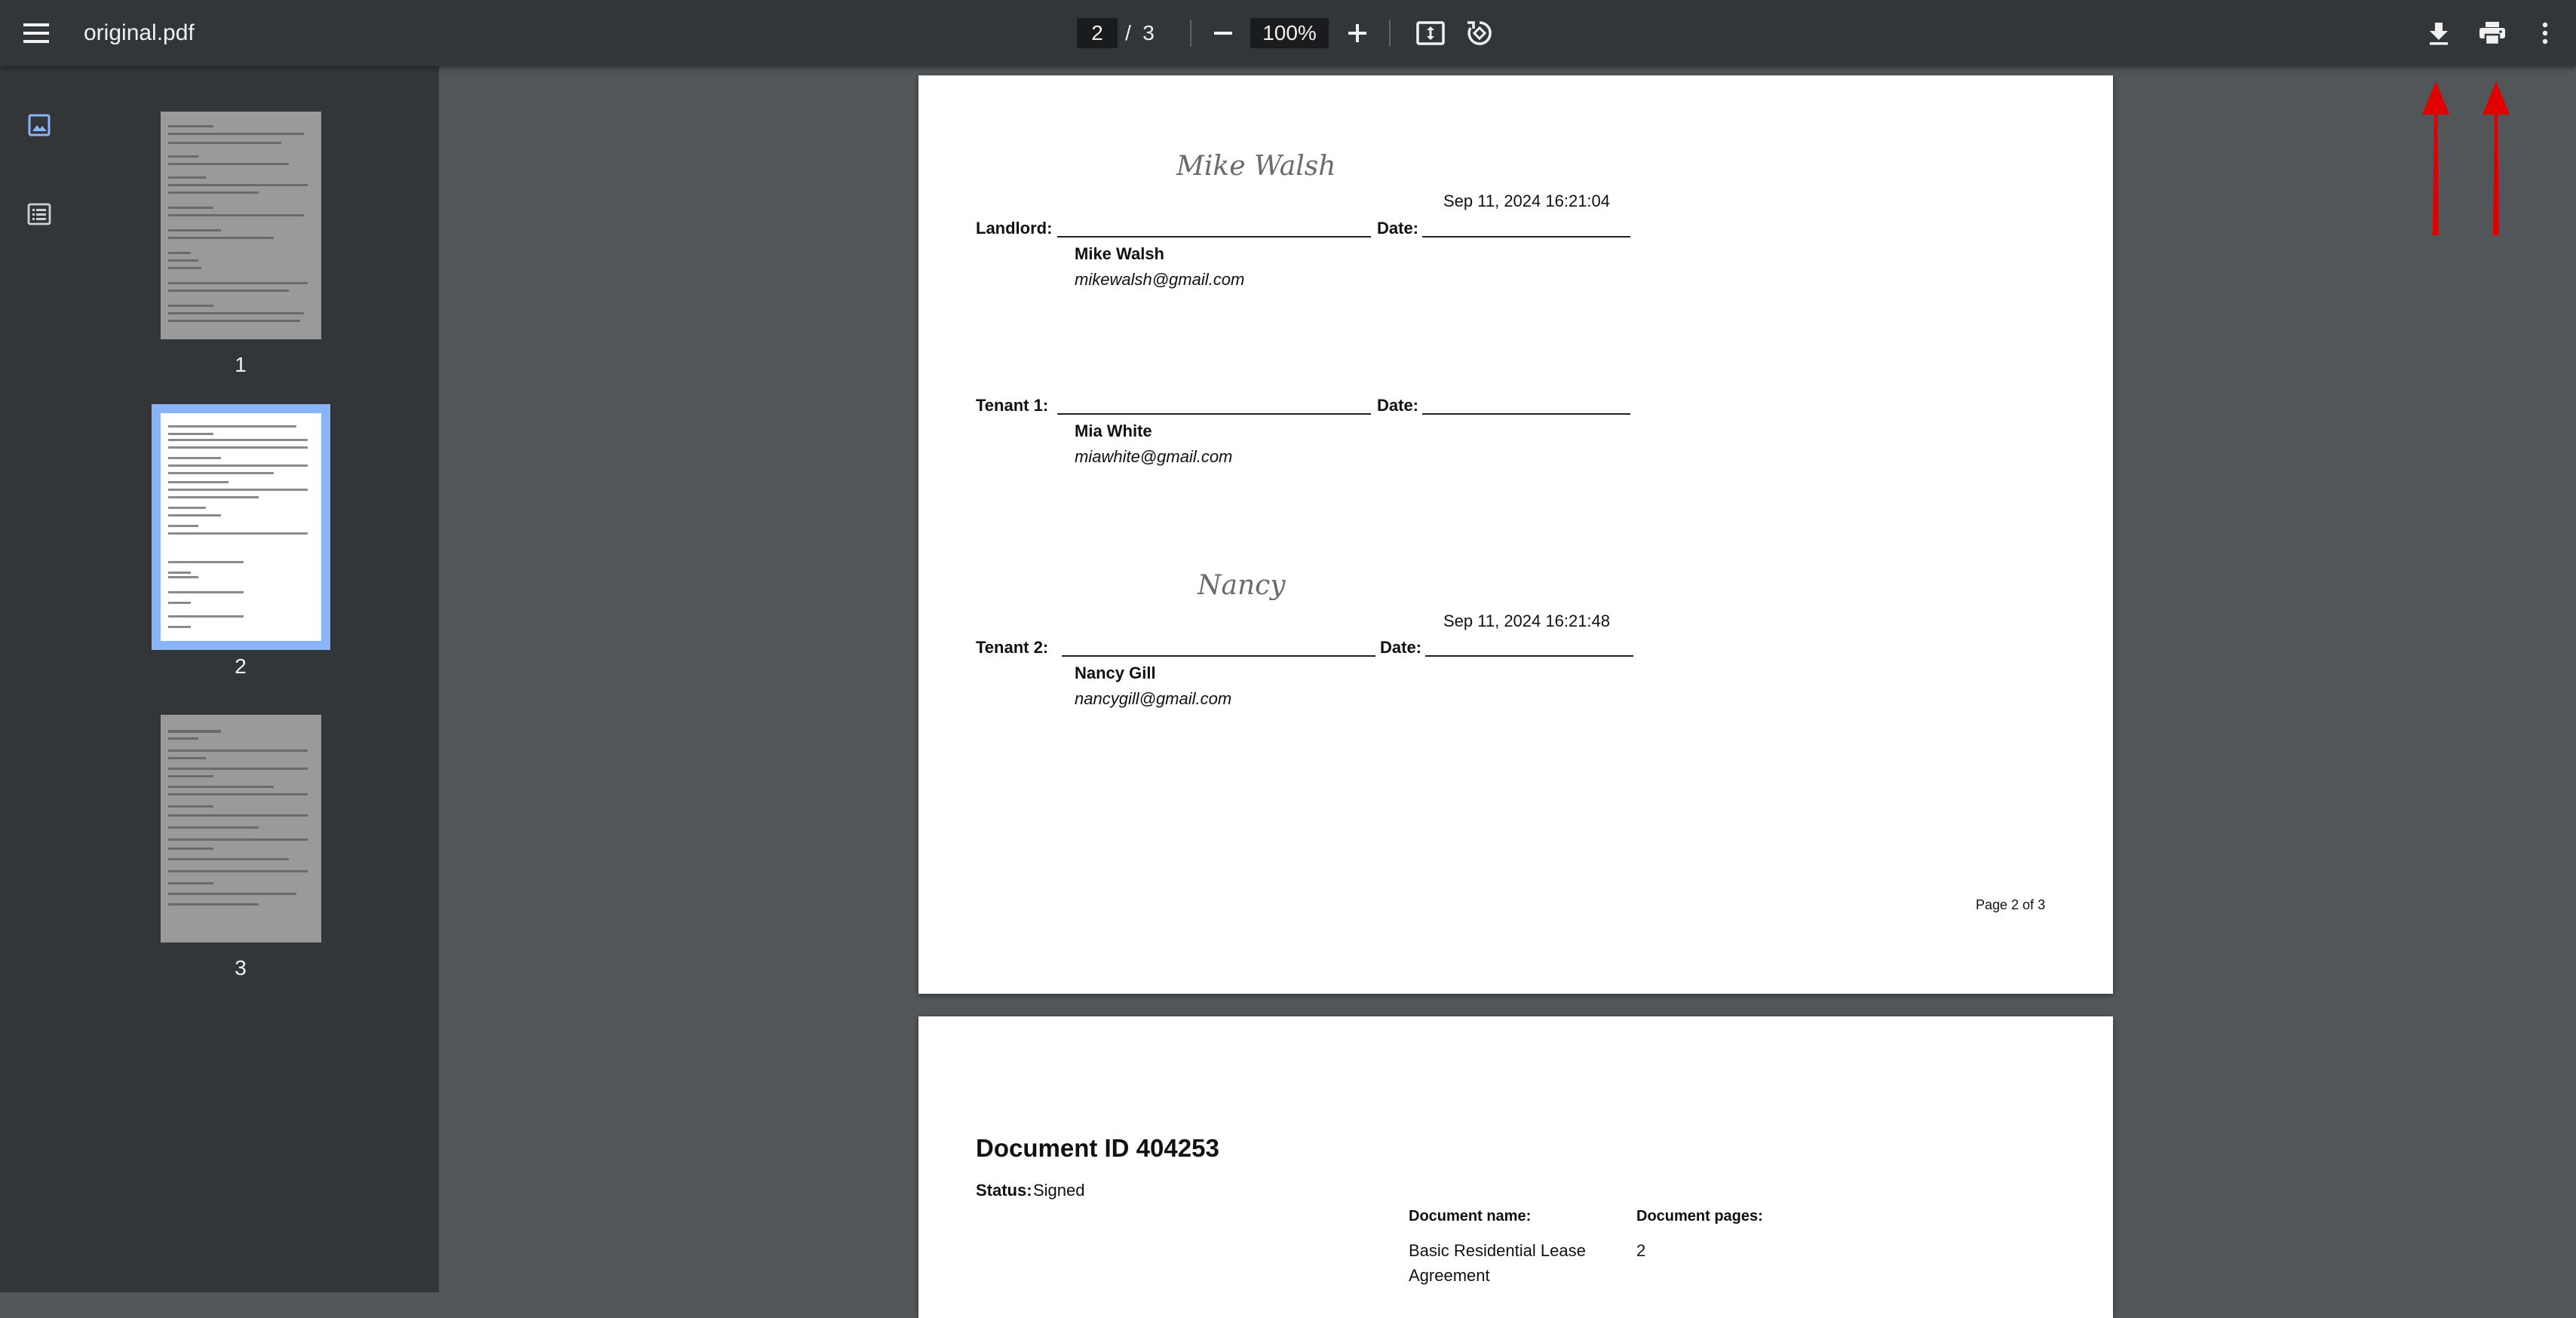 The height and width of the screenshot is (1318, 2576). Describe the element at coordinates (1012, 405) in the screenshot. I see `tenant1-label: Tenant 1:` at that location.